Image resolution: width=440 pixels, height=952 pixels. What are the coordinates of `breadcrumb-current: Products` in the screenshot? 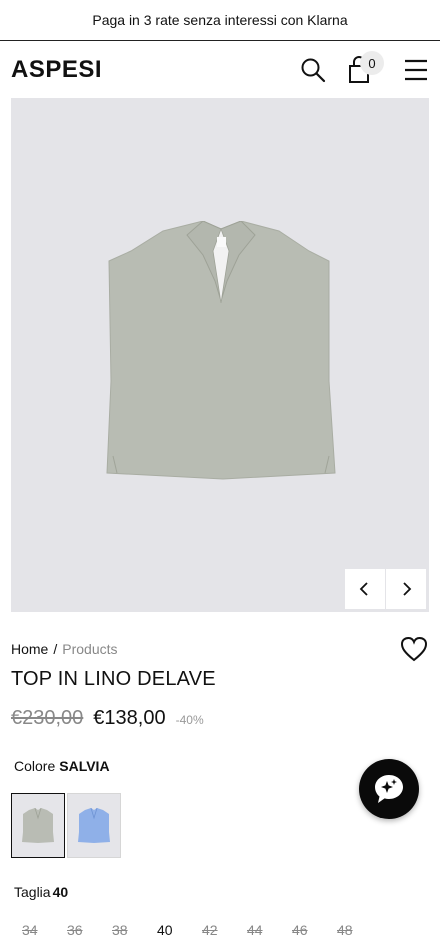 It's located at (89, 649).